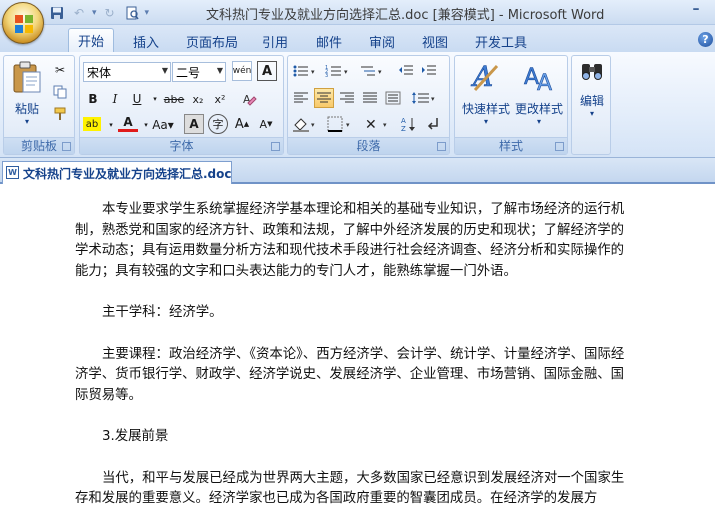  I want to click on office-button, so click(23, 23).